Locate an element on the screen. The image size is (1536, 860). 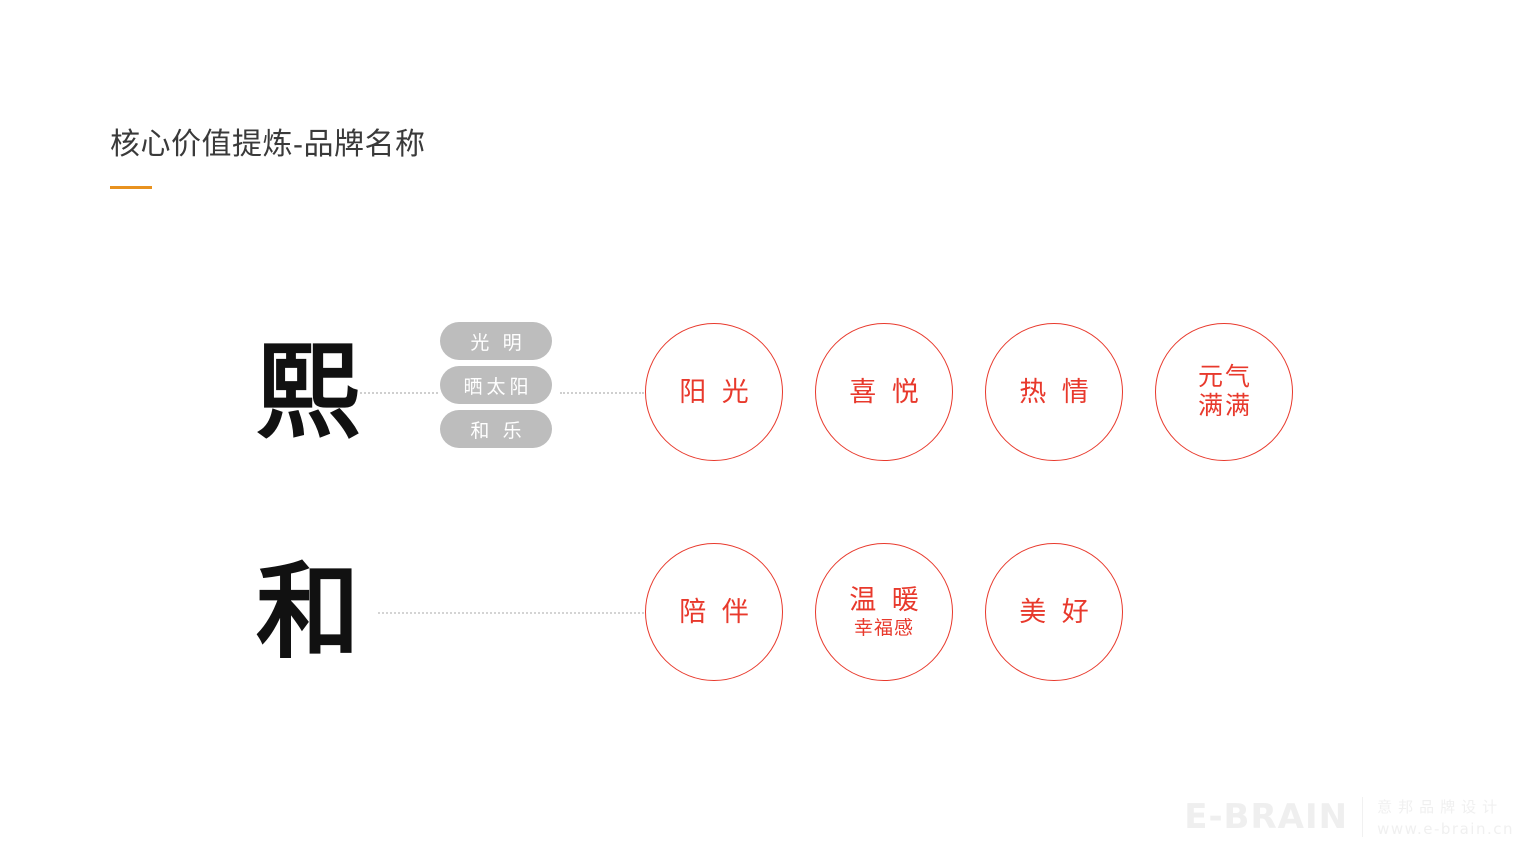
value-circle: 热 情 is located at coordinates (1054, 392).